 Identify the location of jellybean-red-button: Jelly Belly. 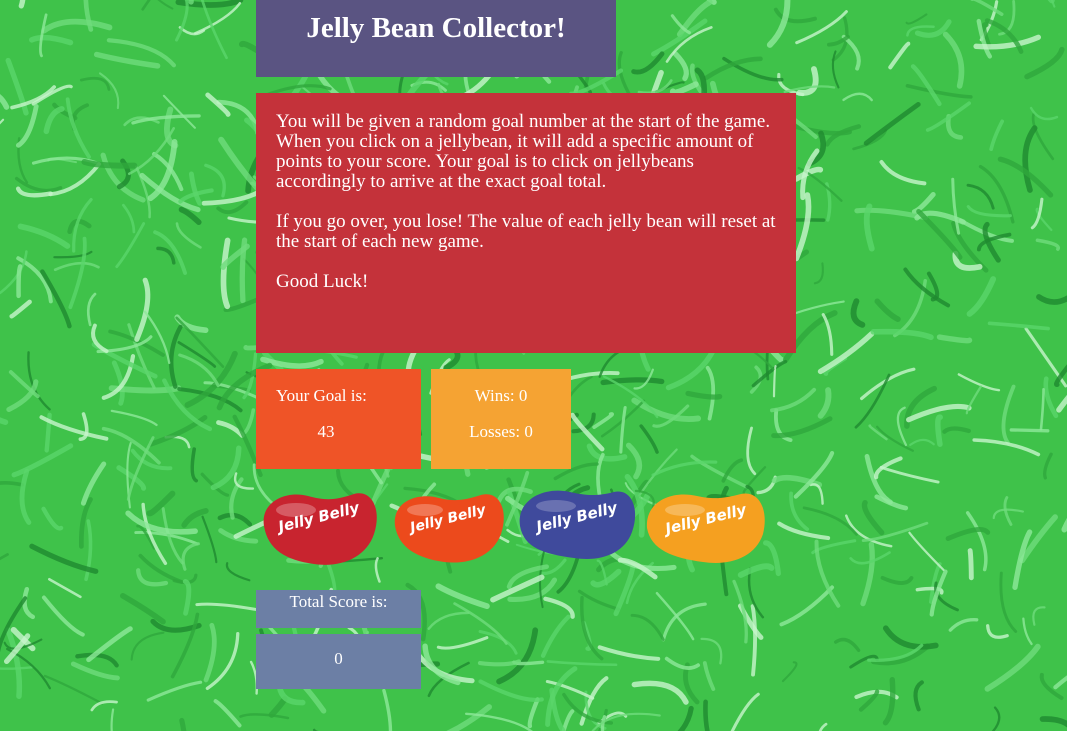
(318, 528).